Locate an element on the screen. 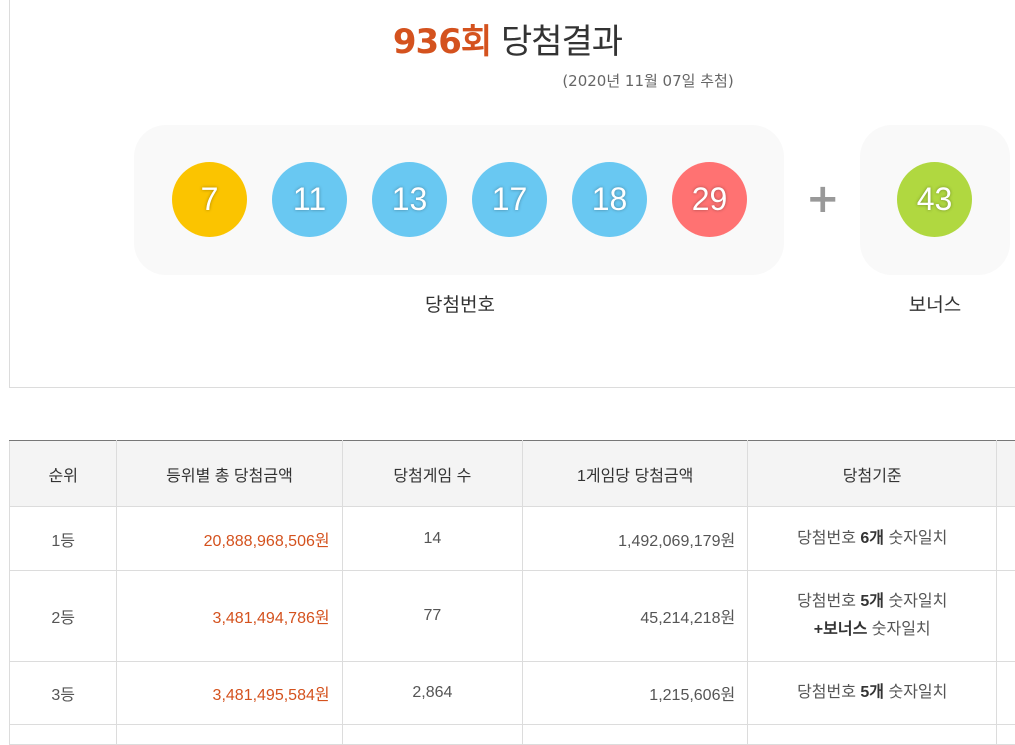 This screenshot has width=1015, height=745. page-title: 936회 당첨결과 is located at coordinates (507, 38).